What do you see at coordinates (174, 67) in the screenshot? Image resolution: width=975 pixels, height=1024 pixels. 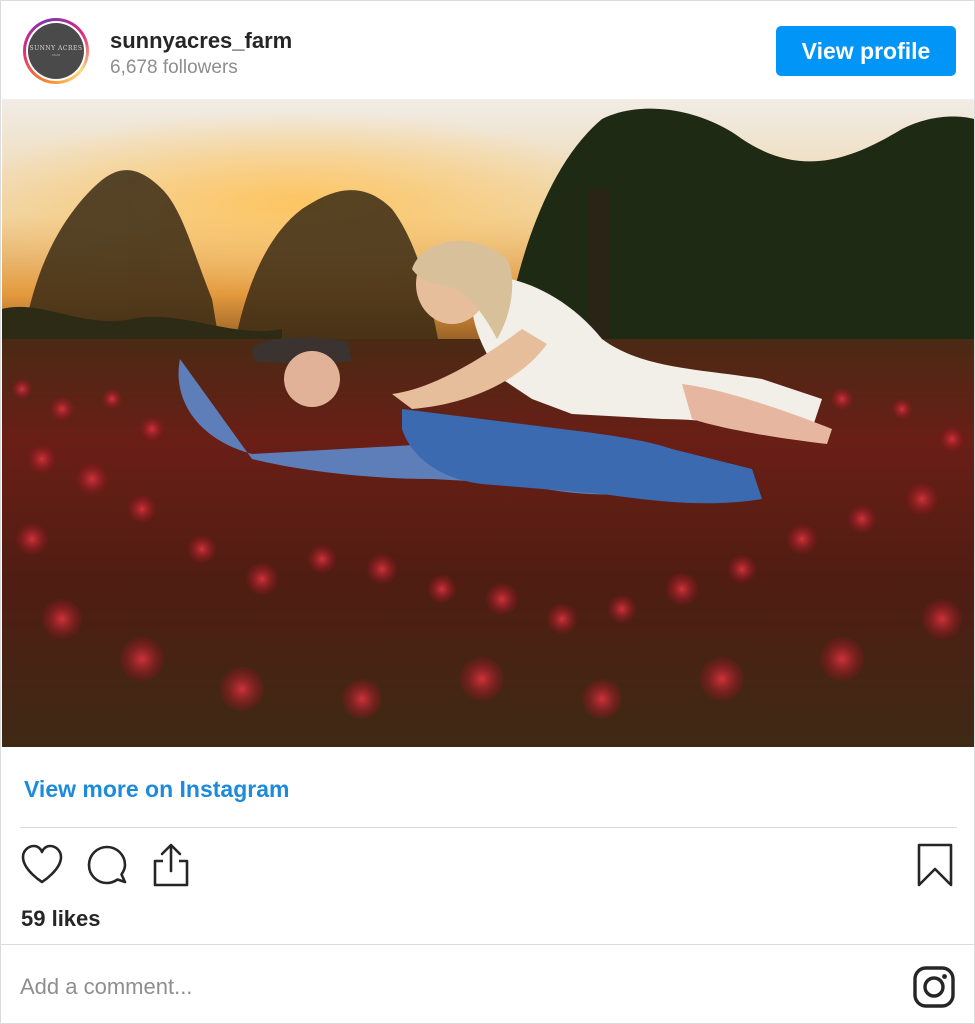 I see `follower-count: 6,678 followers` at bounding box center [174, 67].